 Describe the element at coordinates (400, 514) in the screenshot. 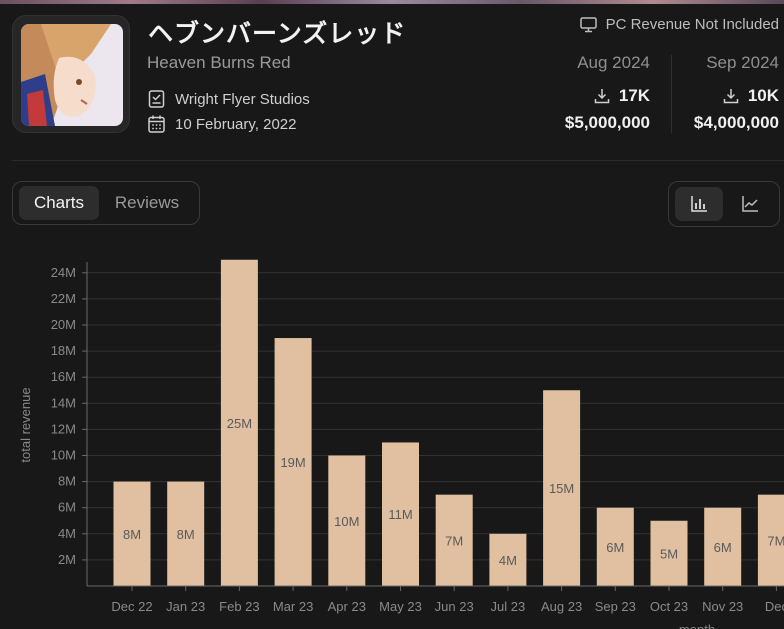

I see `bar-value-label: 11M` at that location.